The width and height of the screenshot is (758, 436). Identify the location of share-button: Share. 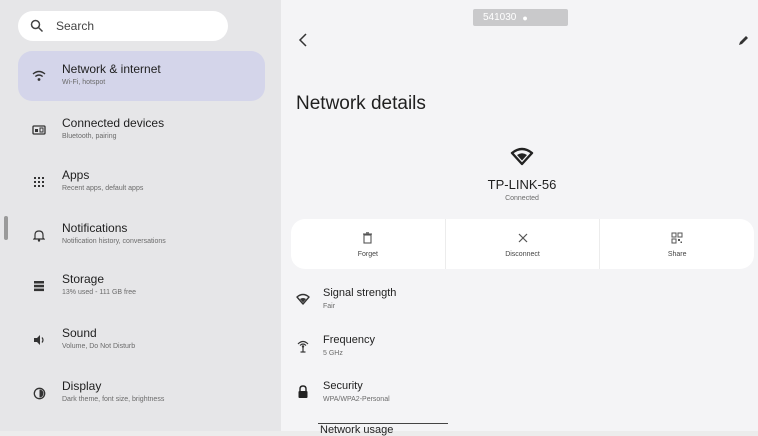
(676, 244).